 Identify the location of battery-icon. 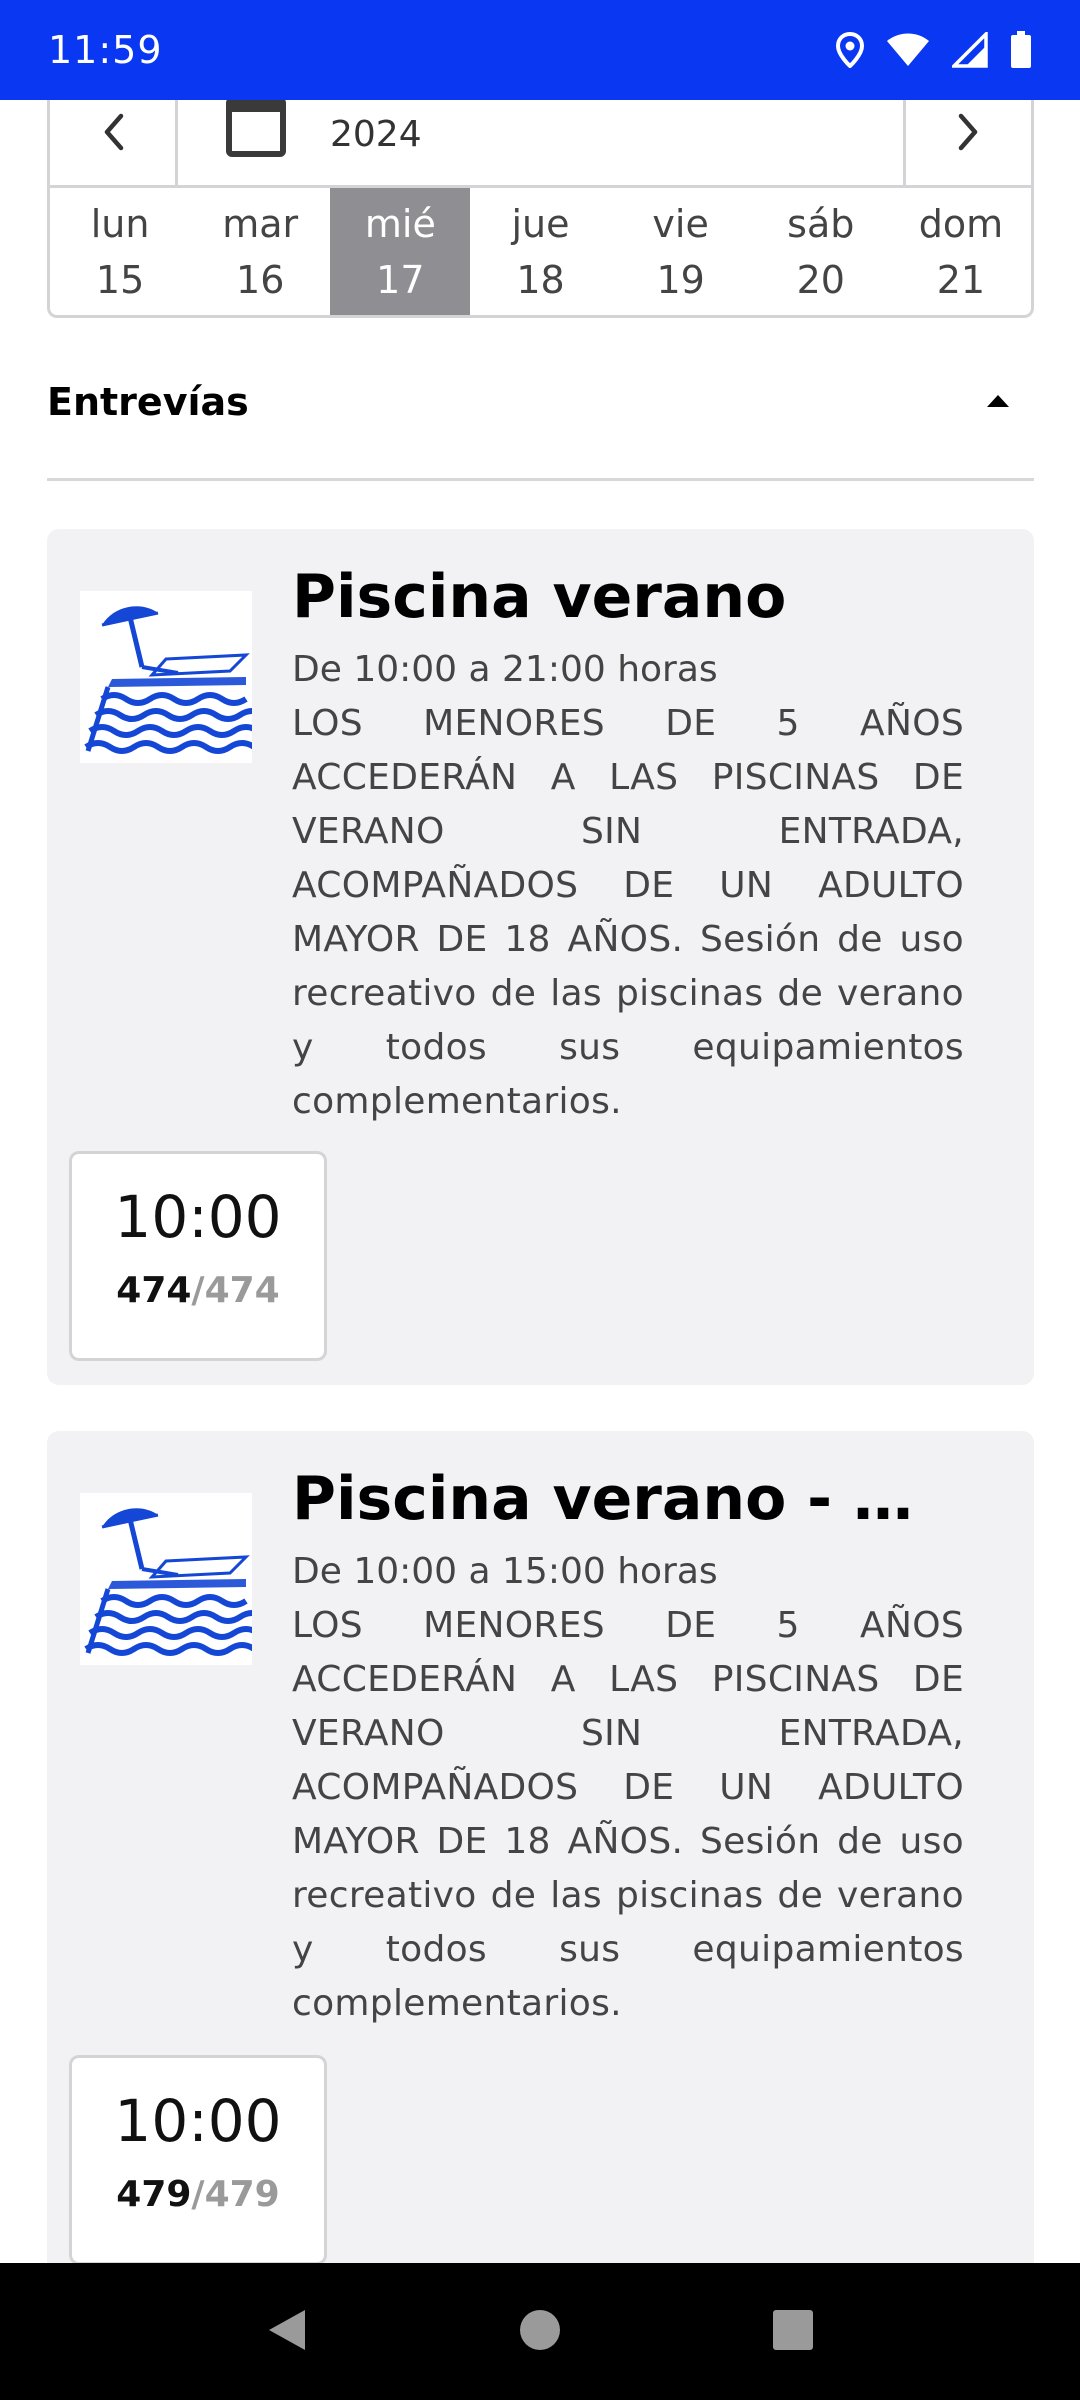
(1021, 50).